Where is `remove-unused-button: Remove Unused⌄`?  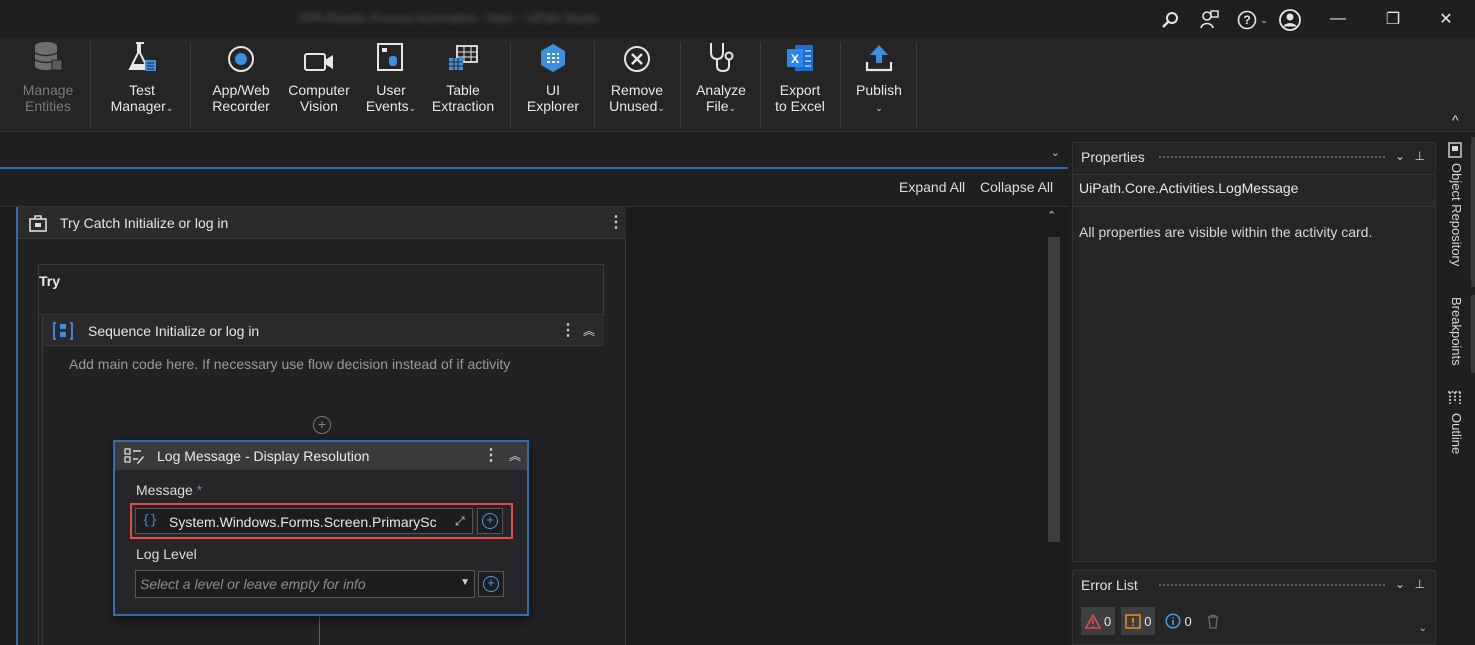 remove-unused-button: Remove Unused⌄ is located at coordinates (637, 84).